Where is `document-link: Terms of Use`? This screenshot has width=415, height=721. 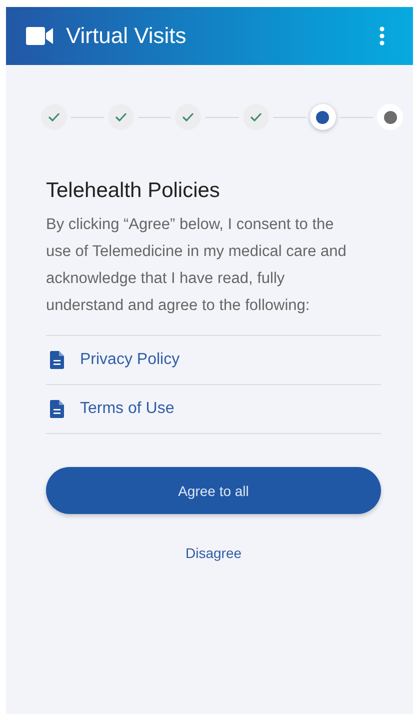
document-link: Terms of Use is located at coordinates (127, 409).